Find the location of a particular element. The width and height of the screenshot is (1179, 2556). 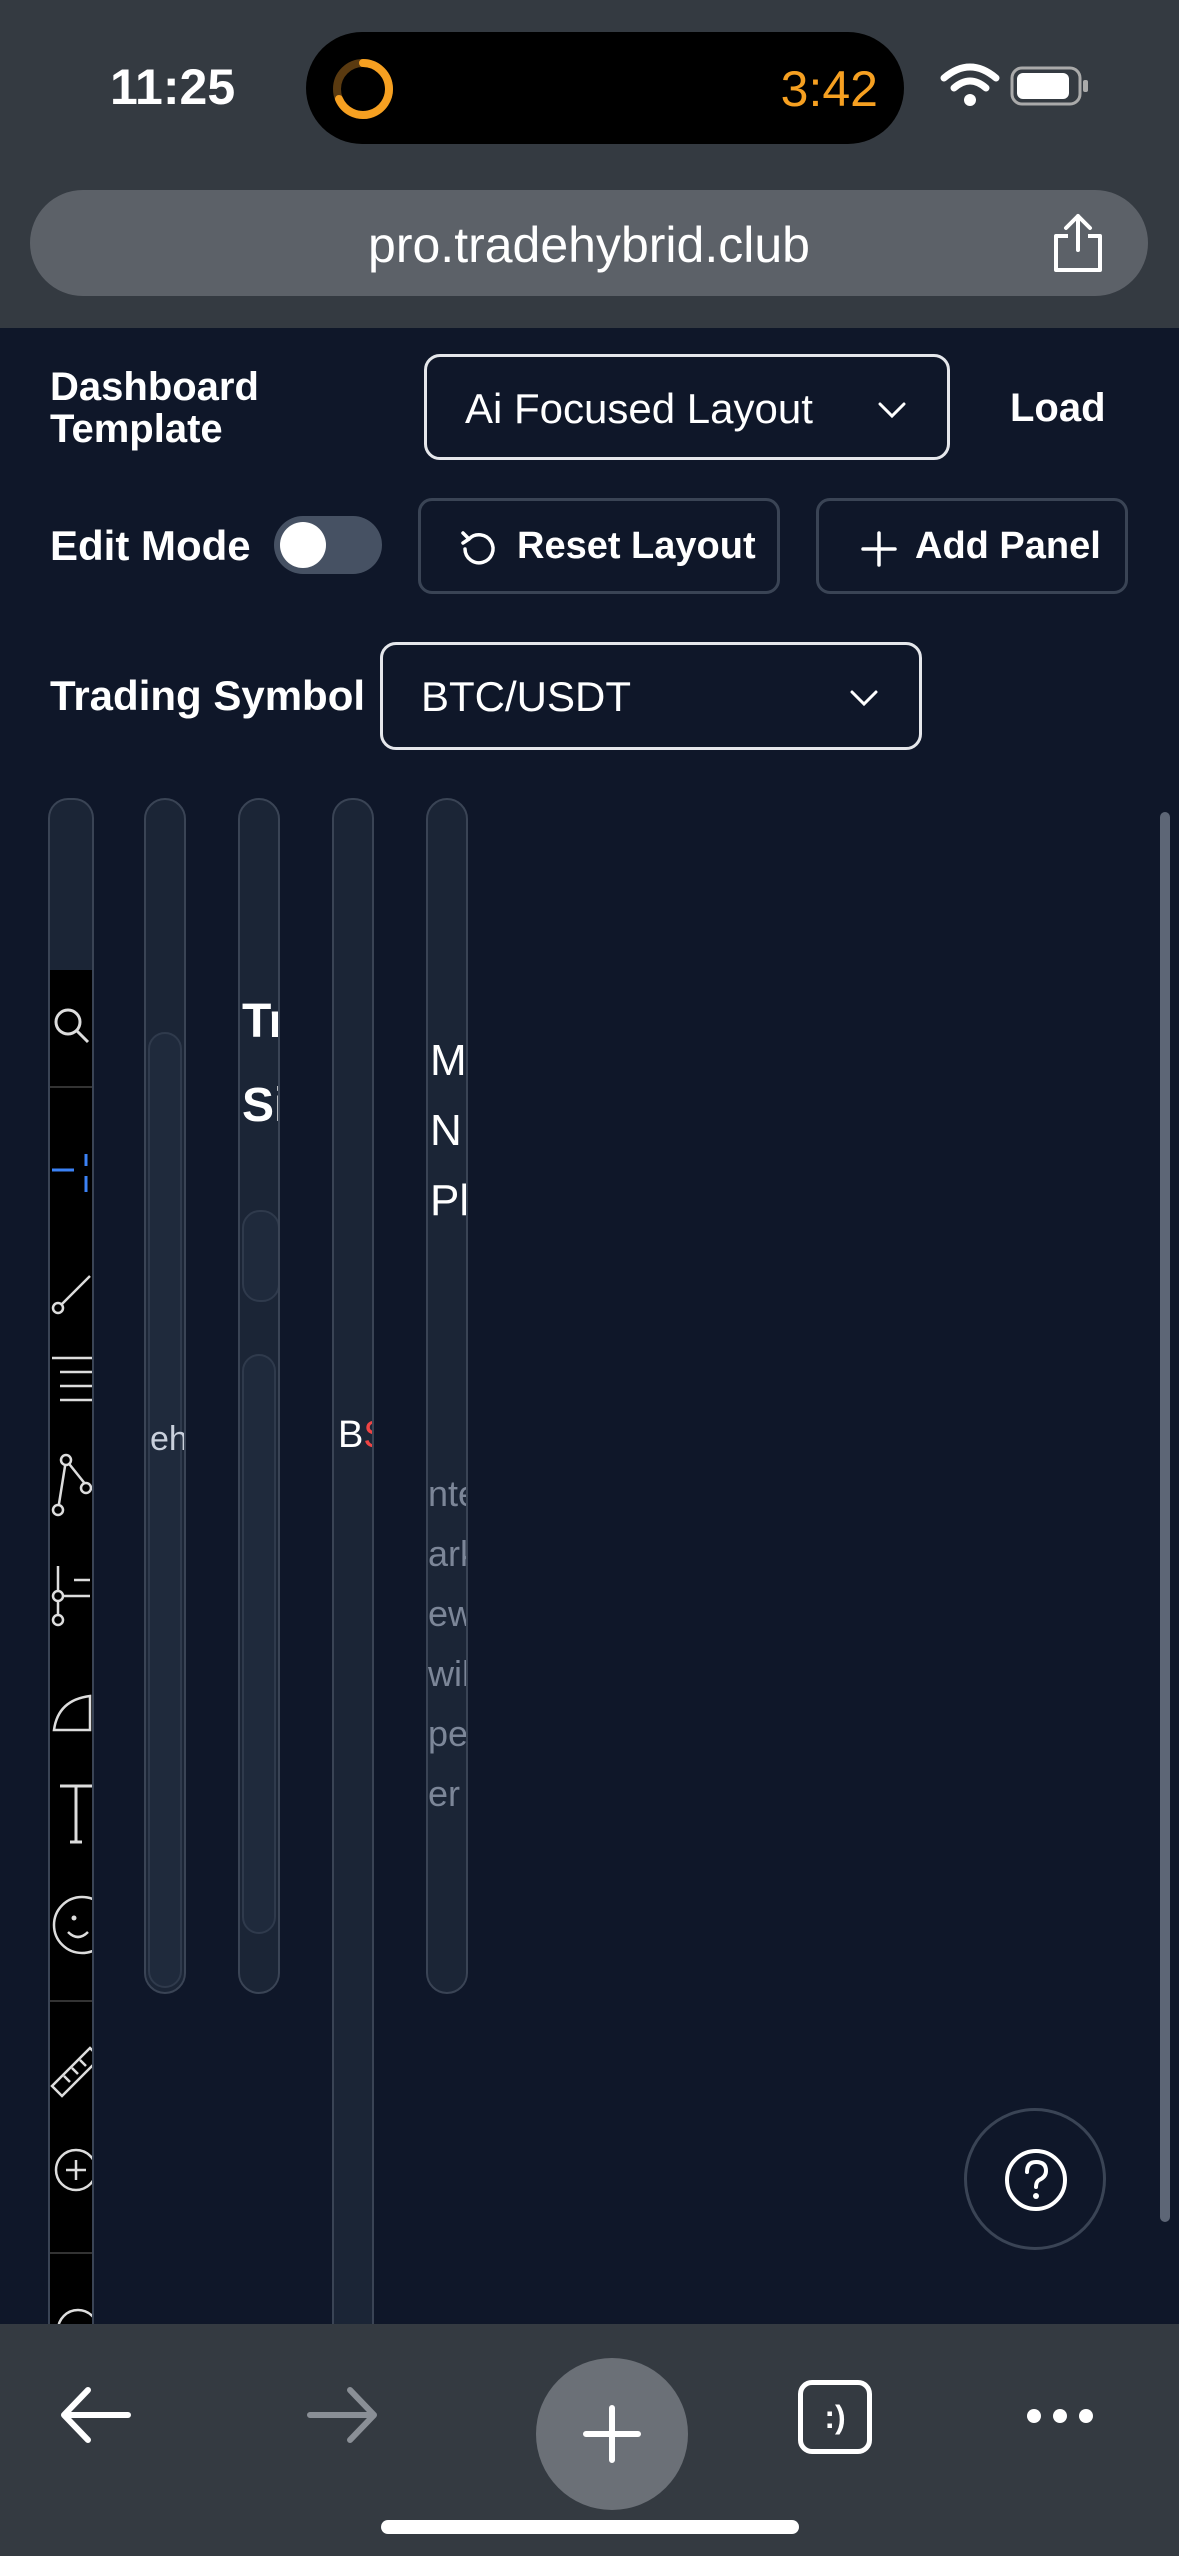

crosshair-icon is located at coordinates (71, 1170).